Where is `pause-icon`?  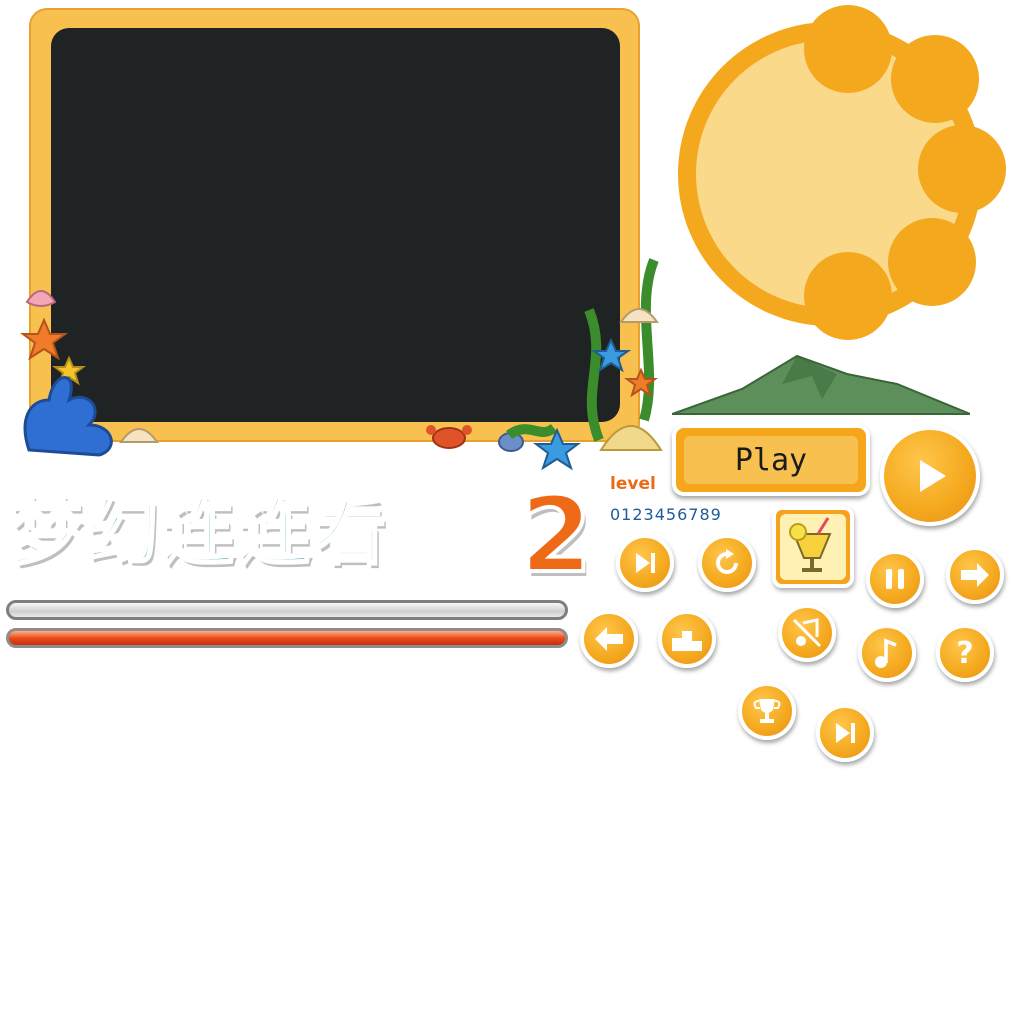 pause-icon is located at coordinates (895, 579).